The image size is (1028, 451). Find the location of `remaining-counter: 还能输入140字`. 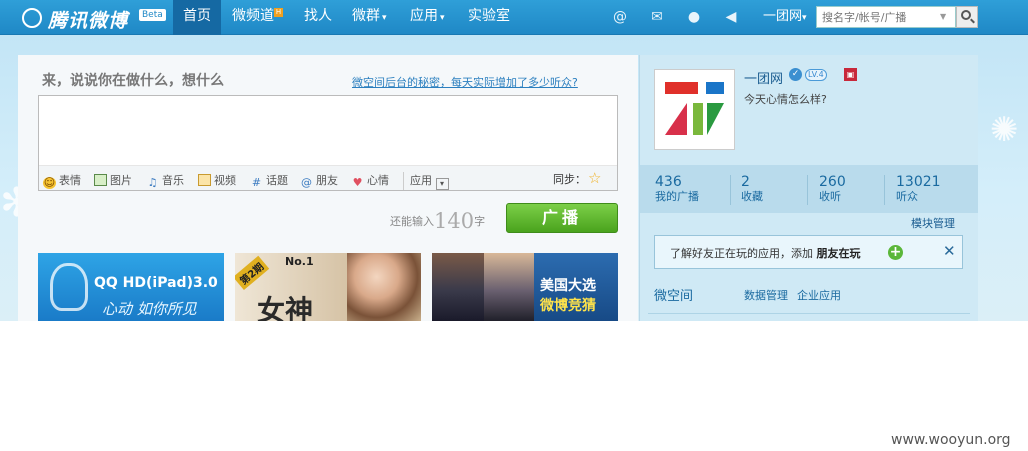

remaining-counter: 还能输入140字 is located at coordinates (437, 221).